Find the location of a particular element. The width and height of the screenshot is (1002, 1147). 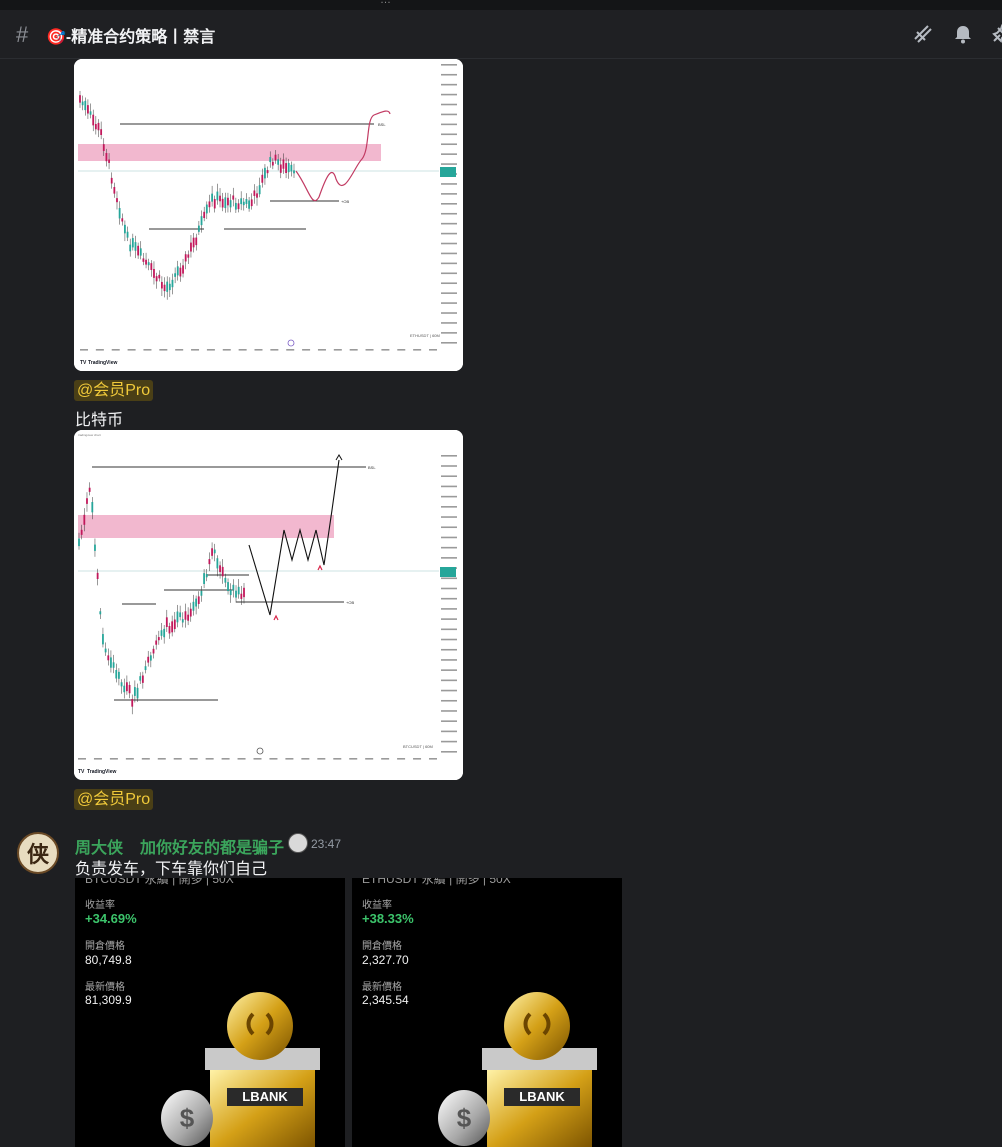

mention-member-pro-2: @会员Pro is located at coordinates (114, 799).